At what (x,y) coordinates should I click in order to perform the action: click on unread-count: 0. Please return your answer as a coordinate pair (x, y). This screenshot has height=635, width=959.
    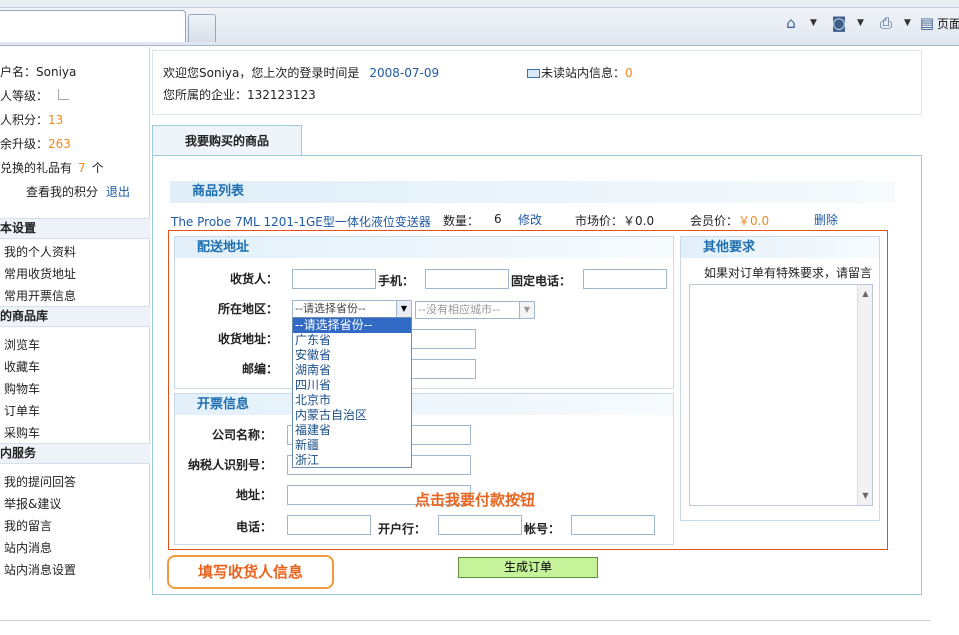
    Looking at the image, I should click on (629, 73).